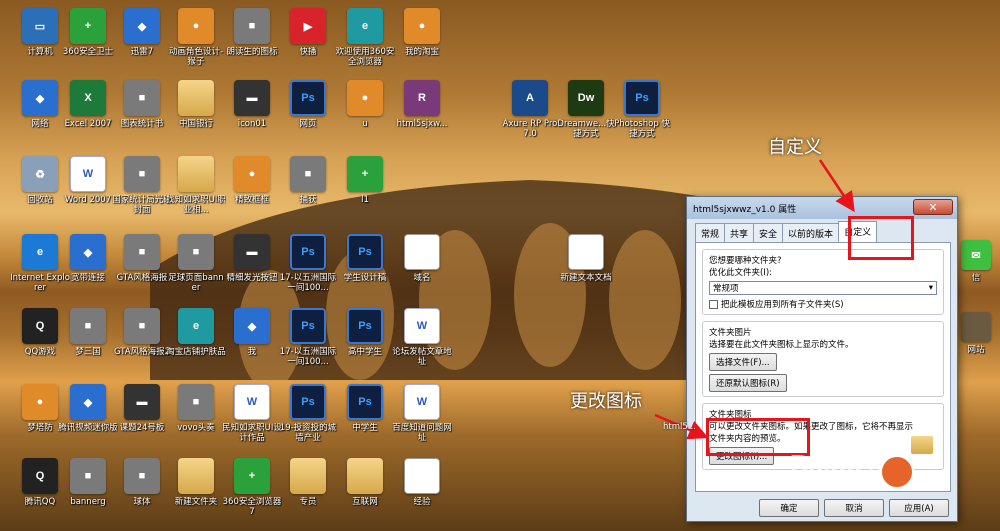 The width and height of the screenshot is (1000, 531). I want to click on desktop-icon: ■ 朗读生的图标, so click(252, 45).